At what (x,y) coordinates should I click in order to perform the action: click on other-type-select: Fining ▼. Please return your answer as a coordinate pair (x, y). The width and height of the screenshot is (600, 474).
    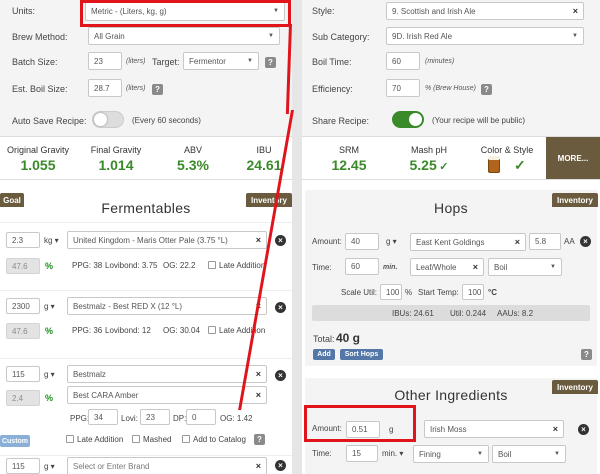
    Looking at the image, I should click on (451, 454).